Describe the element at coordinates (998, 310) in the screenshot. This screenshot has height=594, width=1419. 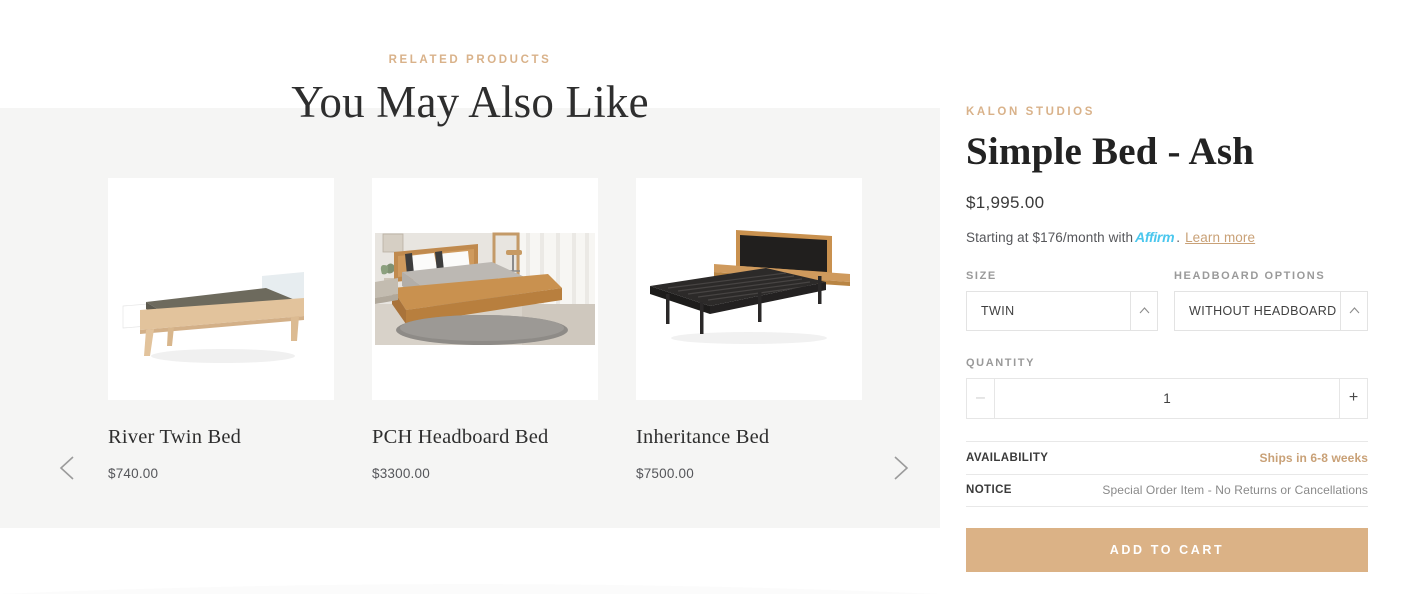
I see `size-select-value: TWIN` at that location.